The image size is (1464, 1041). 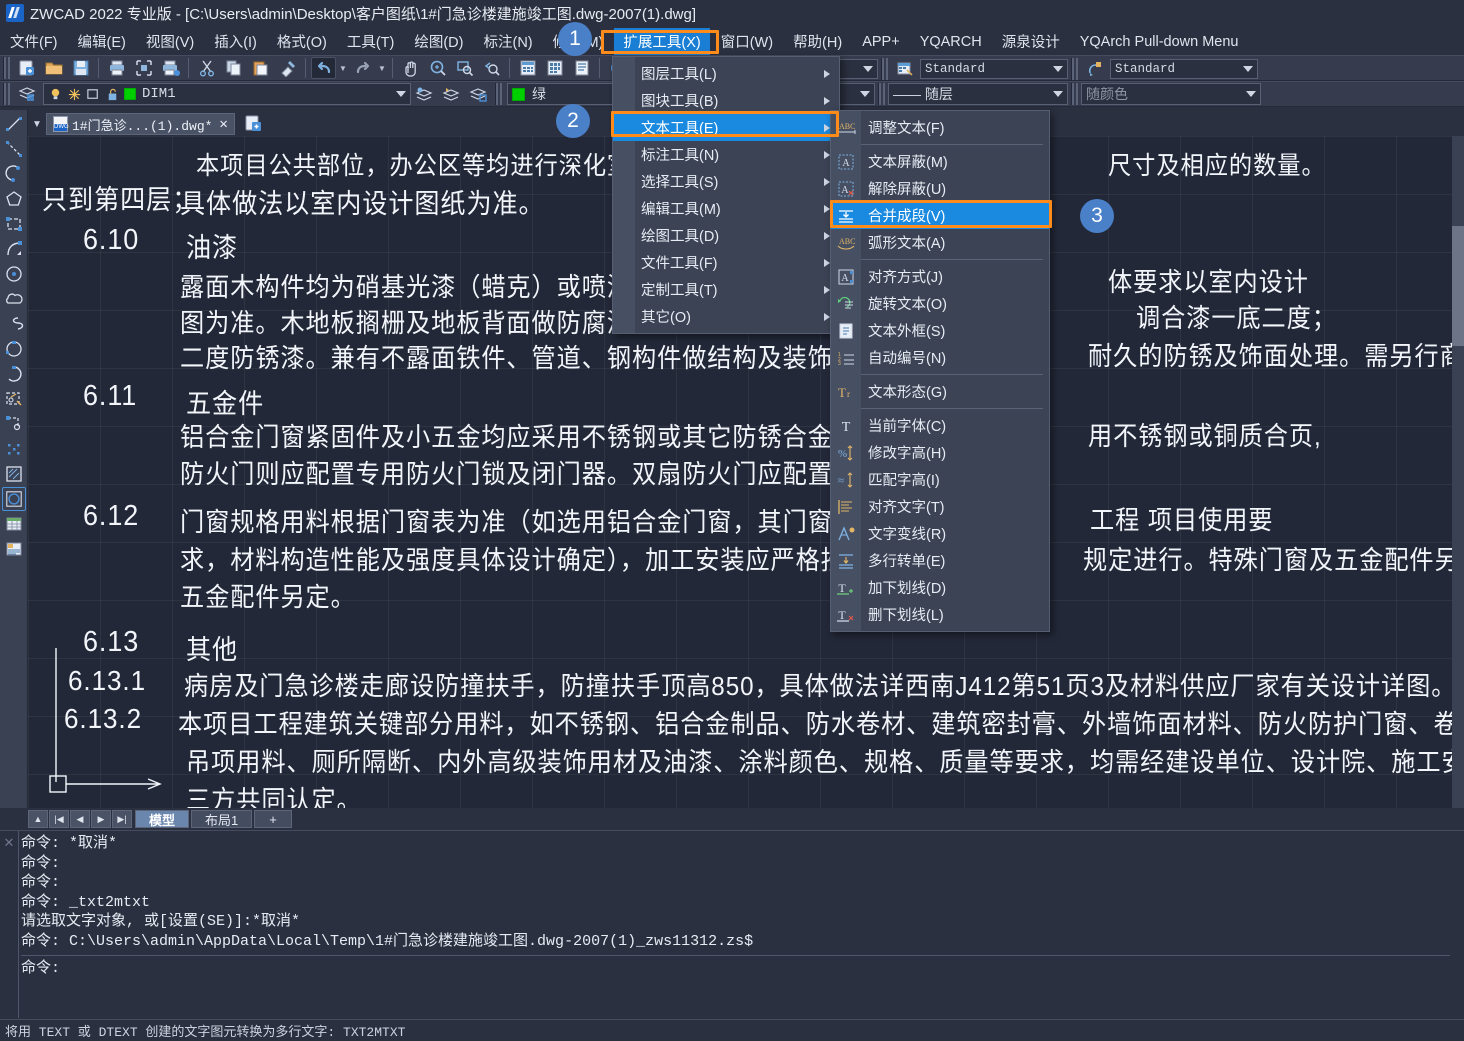 I want to click on drawing-text-line: 二度防锈漆。兼有不露面铁件、管道、钢构件做结构及装饰作用的, so click(x=544, y=356).